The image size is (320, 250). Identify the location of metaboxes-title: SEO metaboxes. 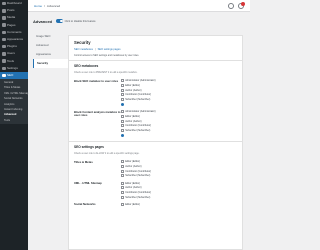
(86, 66).